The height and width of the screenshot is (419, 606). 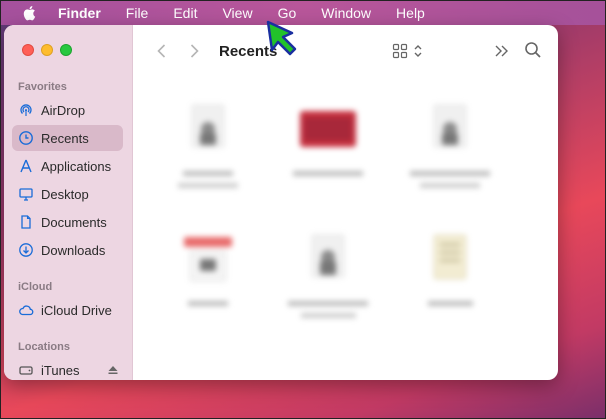 I want to click on sidebar-item-desktop: Desktop, so click(x=67, y=194).